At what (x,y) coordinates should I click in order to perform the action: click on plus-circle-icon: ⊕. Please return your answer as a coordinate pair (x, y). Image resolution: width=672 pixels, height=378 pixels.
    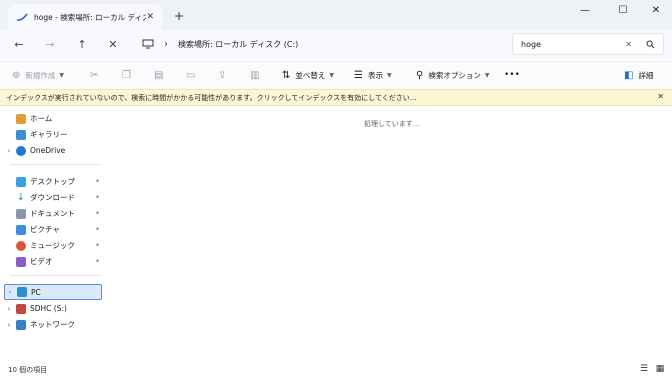
    Looking at the image, I should click on (16, 75).